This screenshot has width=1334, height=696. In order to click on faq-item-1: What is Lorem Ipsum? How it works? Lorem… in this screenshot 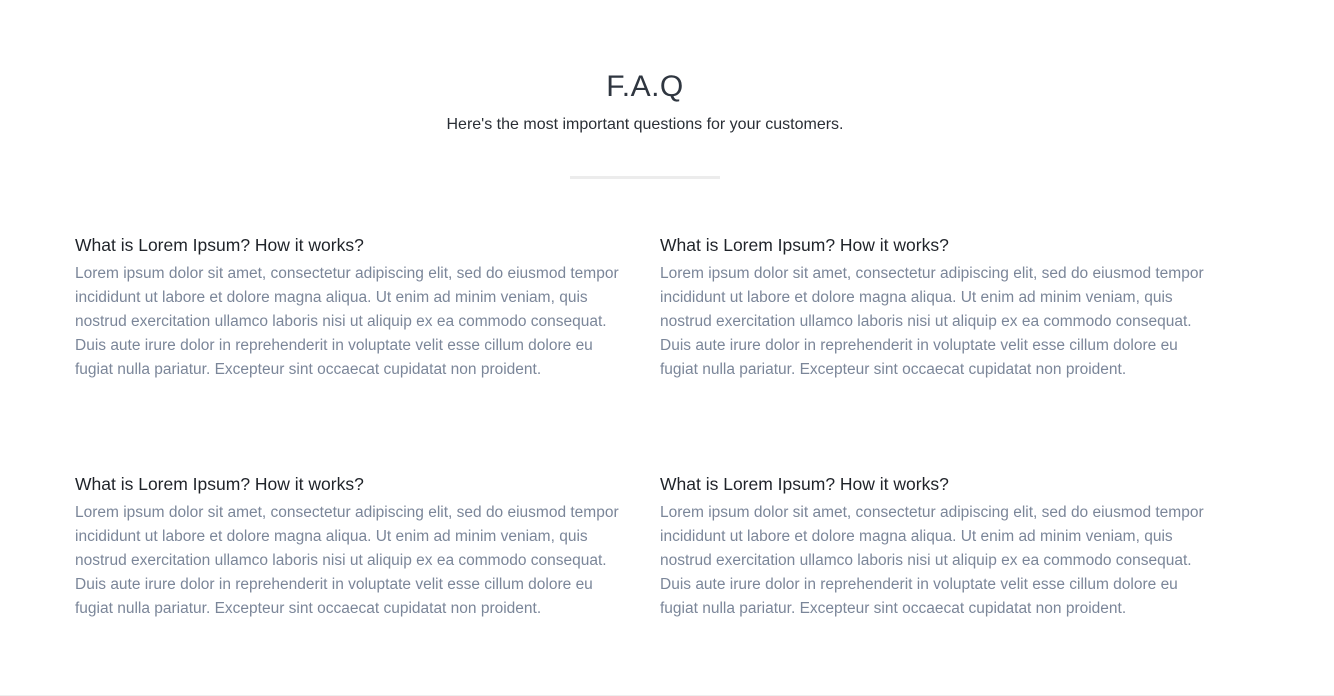, I will do `click(347, 308)`.